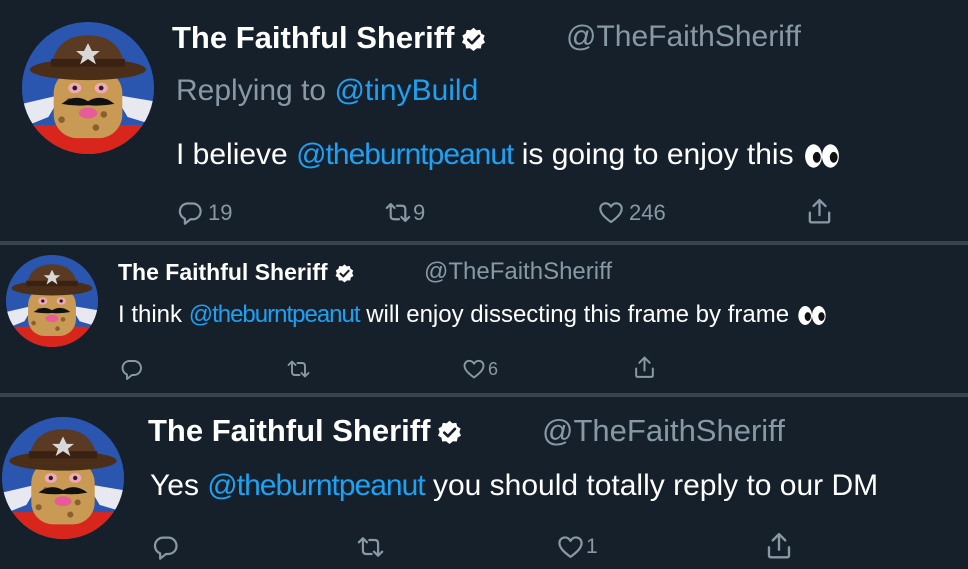 The height and width of the screenshot is (569, 968). What do you see at coordinates (655, 485) in the screenshot?
I see `tweet-text-end: you should totally reply to our DM` at bounding box center [655, 485].